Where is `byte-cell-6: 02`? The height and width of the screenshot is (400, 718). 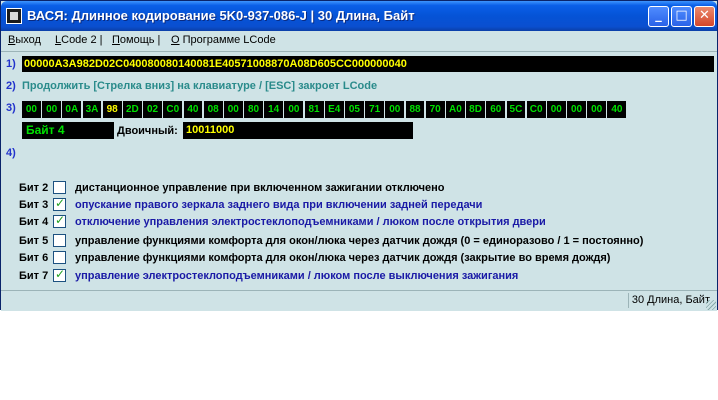
byte-cell-6: 02 is located at coordinates (153, 109).